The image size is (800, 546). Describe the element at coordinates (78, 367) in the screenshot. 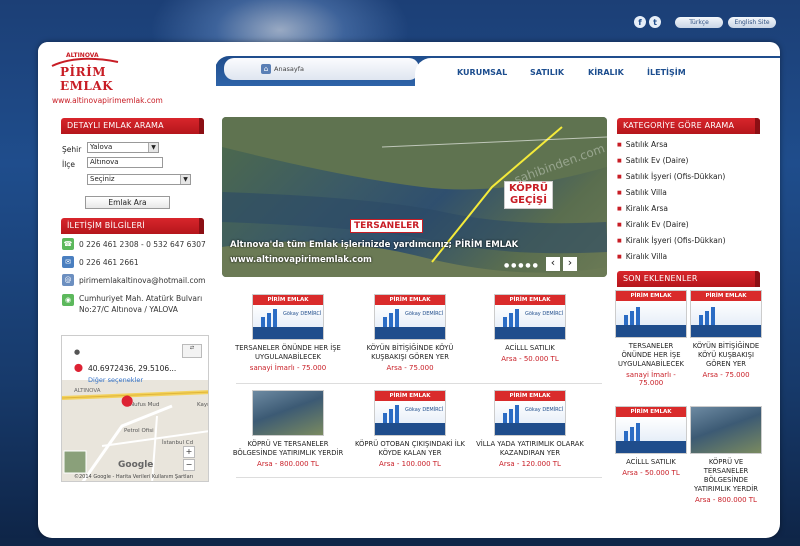

I see `map-pin-icon: ⬤` at that location.